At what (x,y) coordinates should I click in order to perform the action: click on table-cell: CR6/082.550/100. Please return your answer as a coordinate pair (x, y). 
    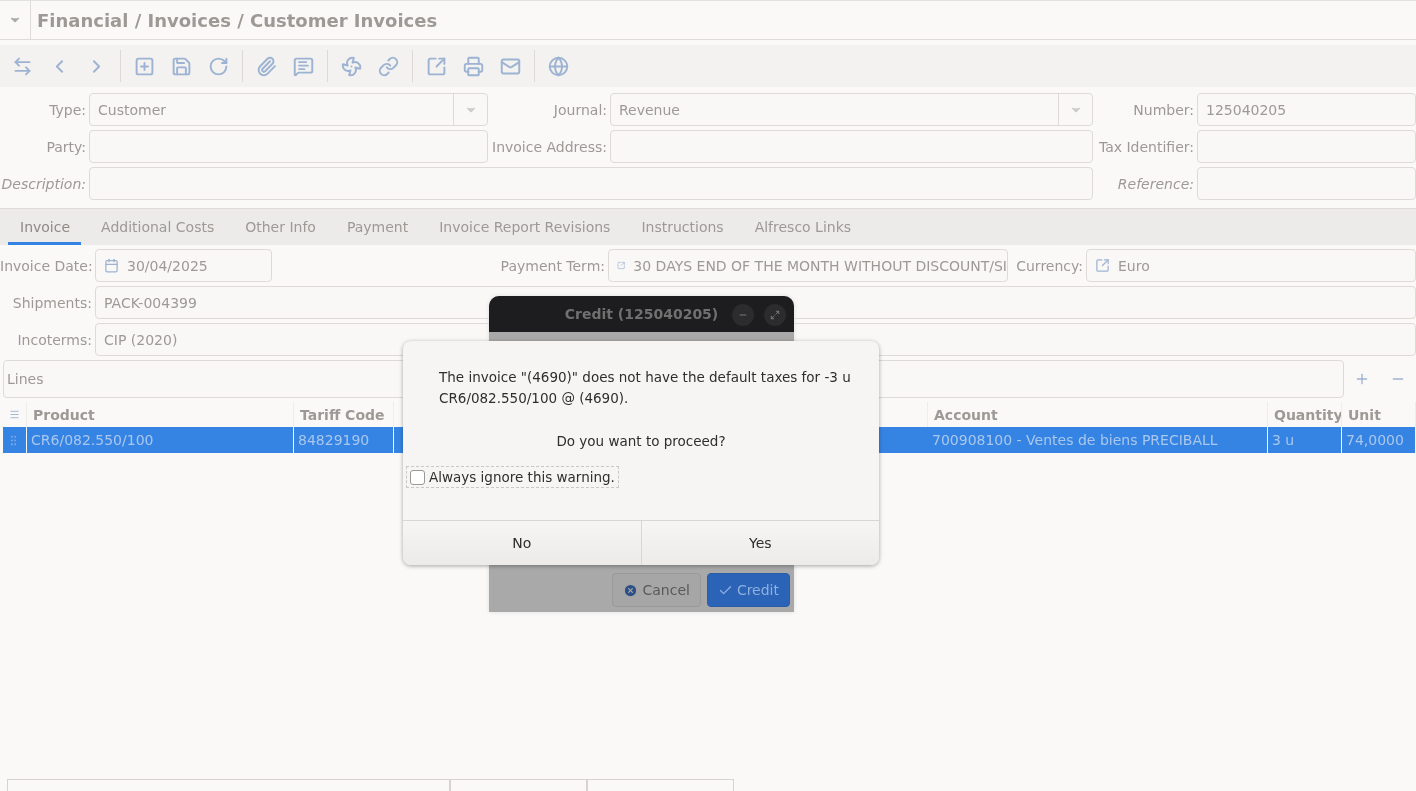
    Looking at the image, I should click on (160, 440).